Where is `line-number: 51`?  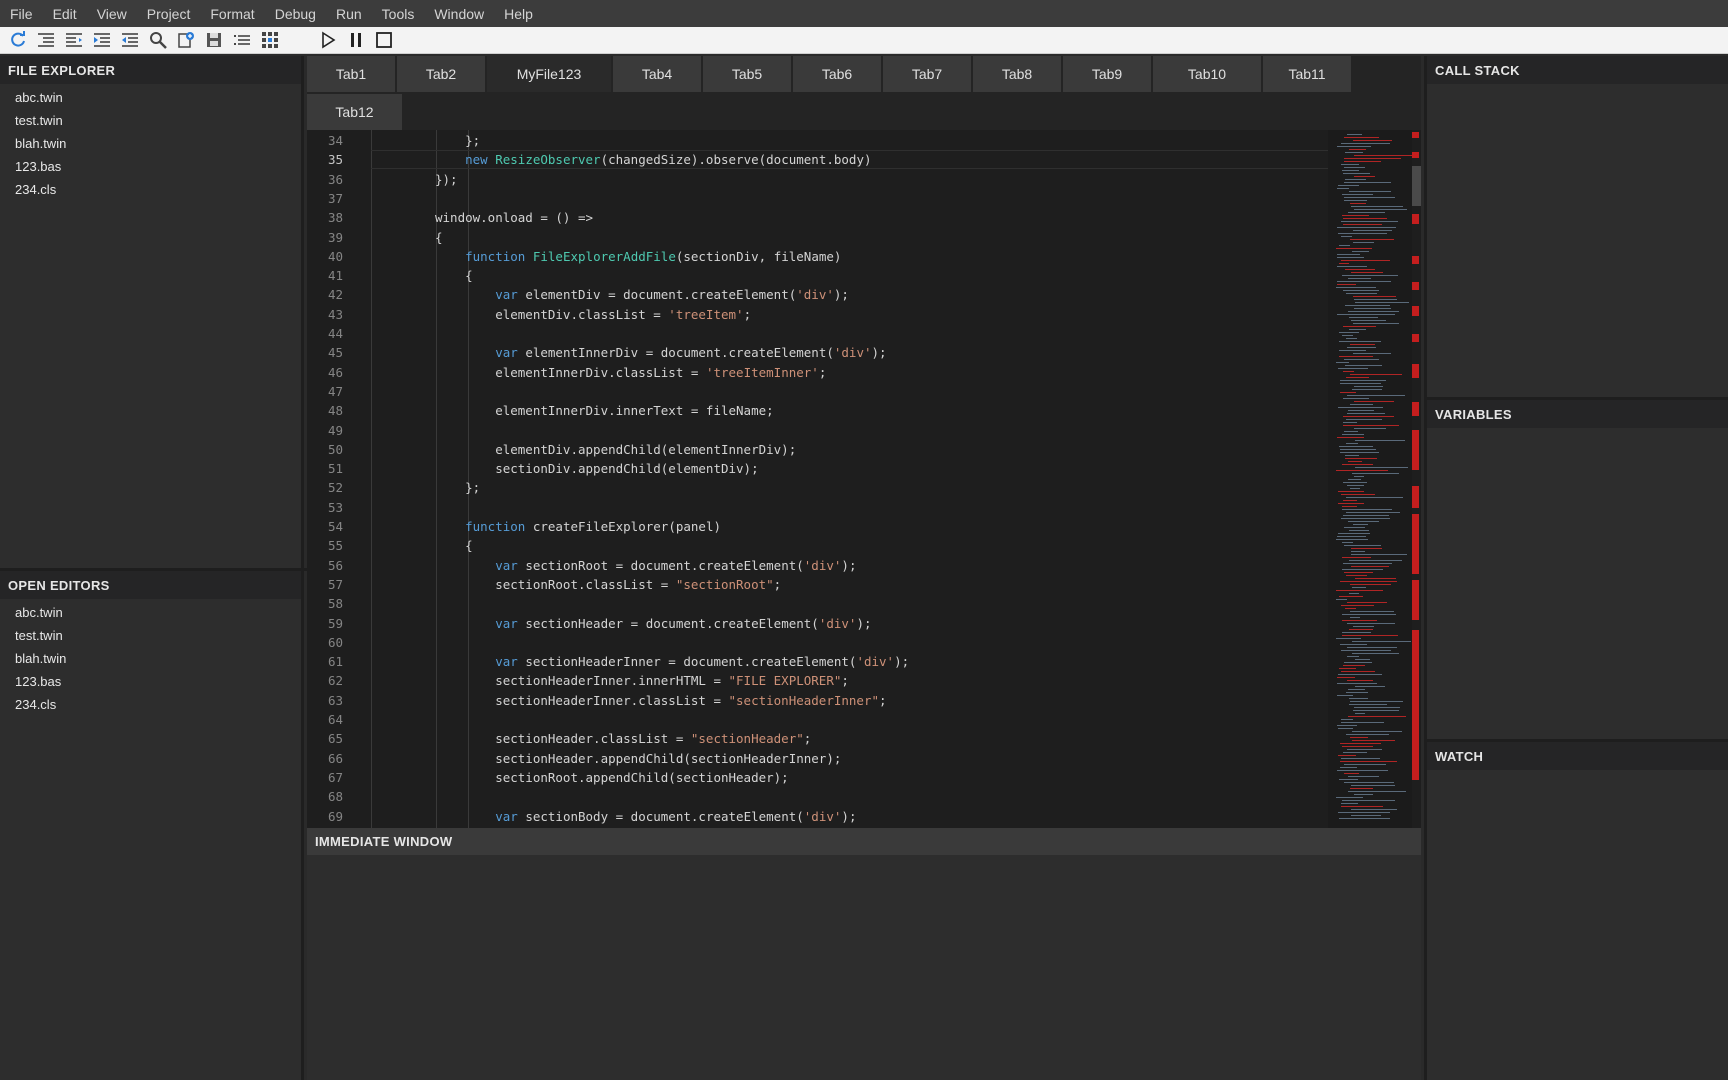 line-number: 51 is located at coordinates (335, 469).